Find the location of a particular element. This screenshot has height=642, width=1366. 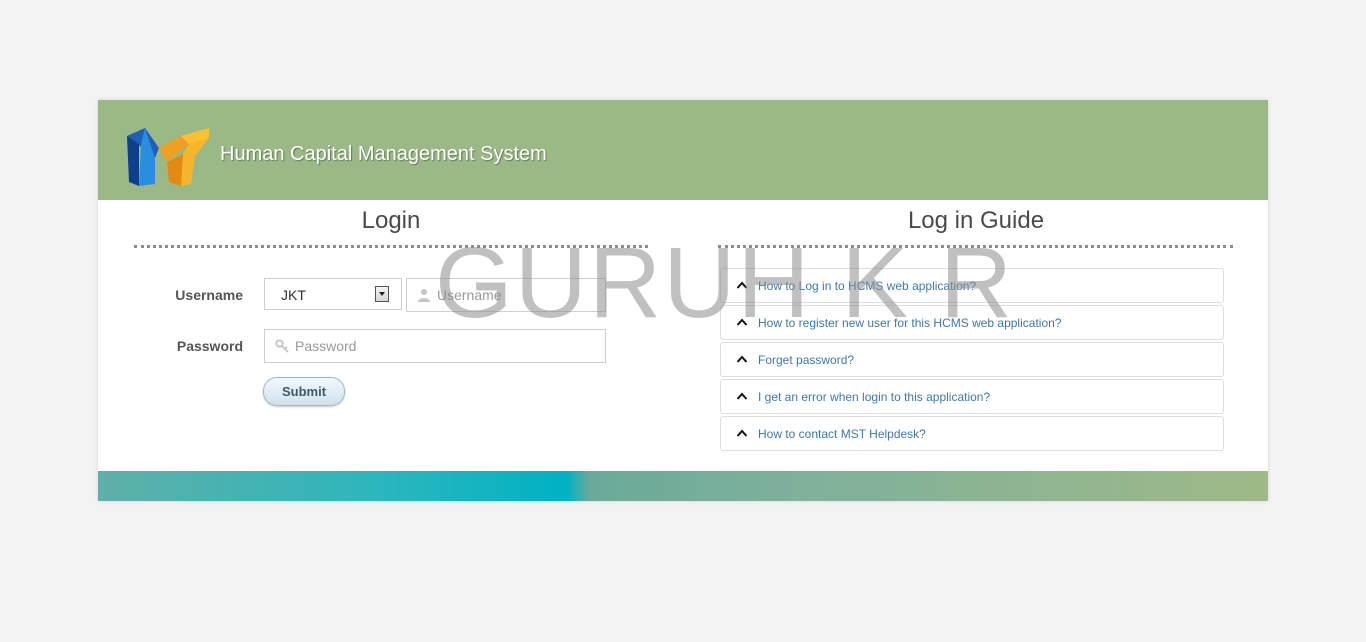

location-select: JKT is located at coordinates (333, 294).